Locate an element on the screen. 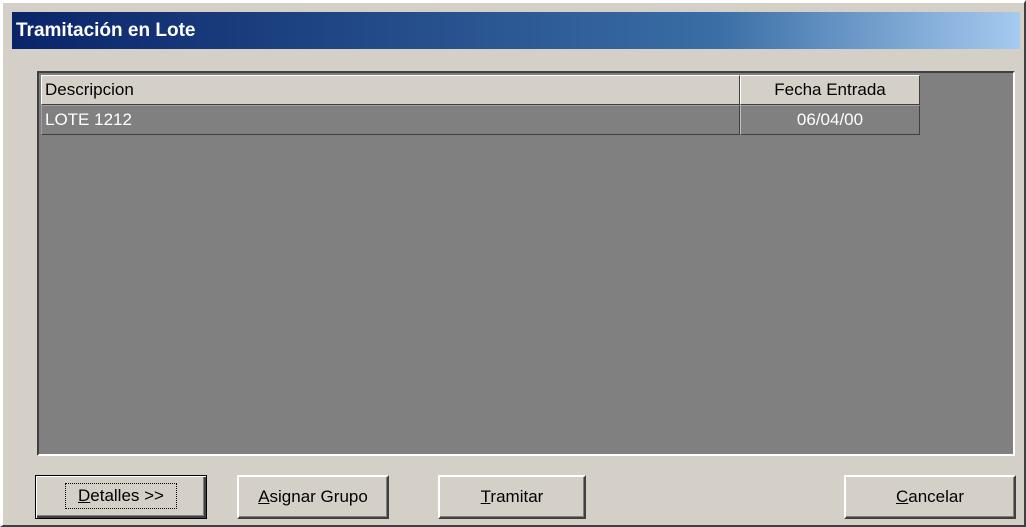 This screenshot has height=527, width=1026. window-title: Tramitación en Lote is located at coordinates (106, 30).